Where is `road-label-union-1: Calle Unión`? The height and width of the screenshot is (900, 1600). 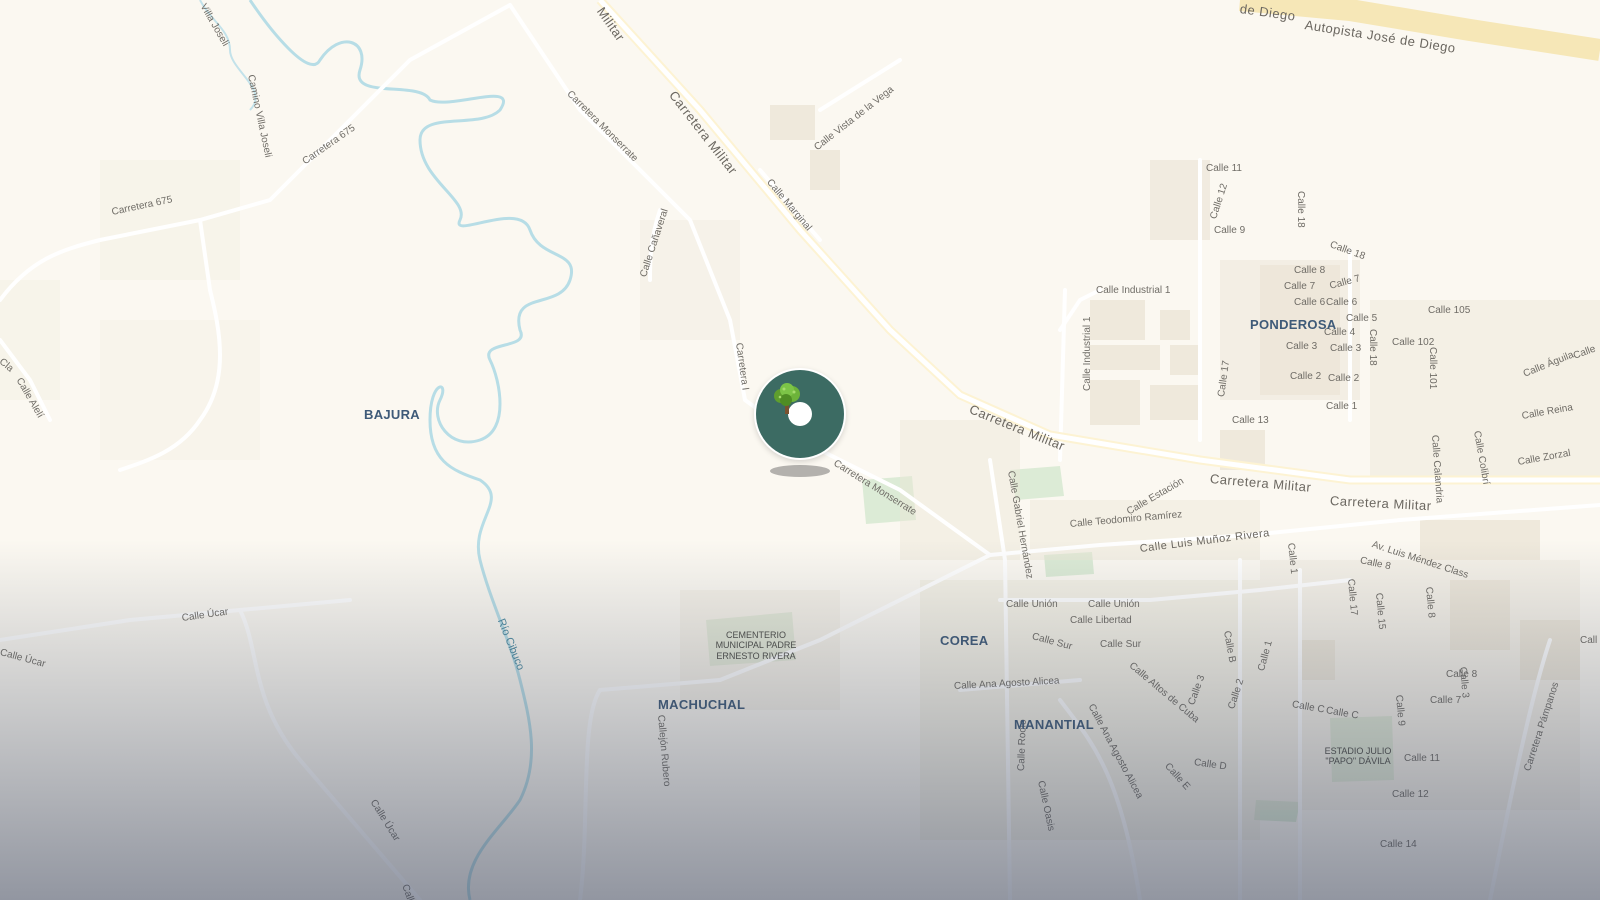
road-label-union-1: Calle Unión is located at coordinates (1032, 604).